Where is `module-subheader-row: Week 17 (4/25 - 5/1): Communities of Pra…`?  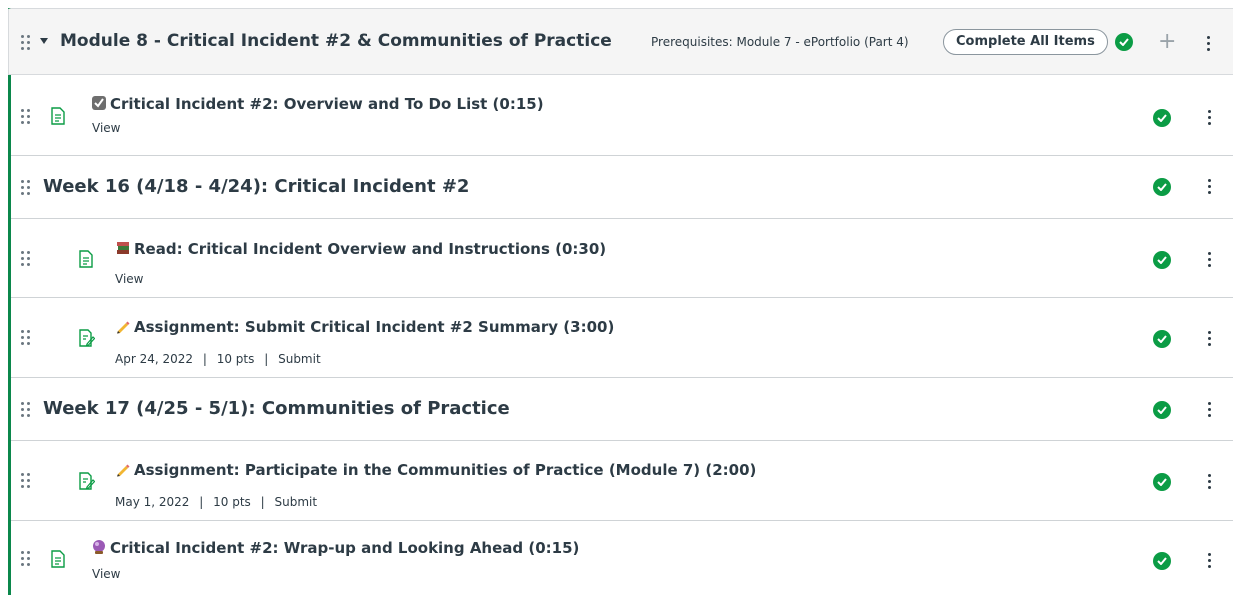
module-subheader-row: Week 17 (4/25 - 5/1): Communities of Pra… is located at coordinates (622, 409).